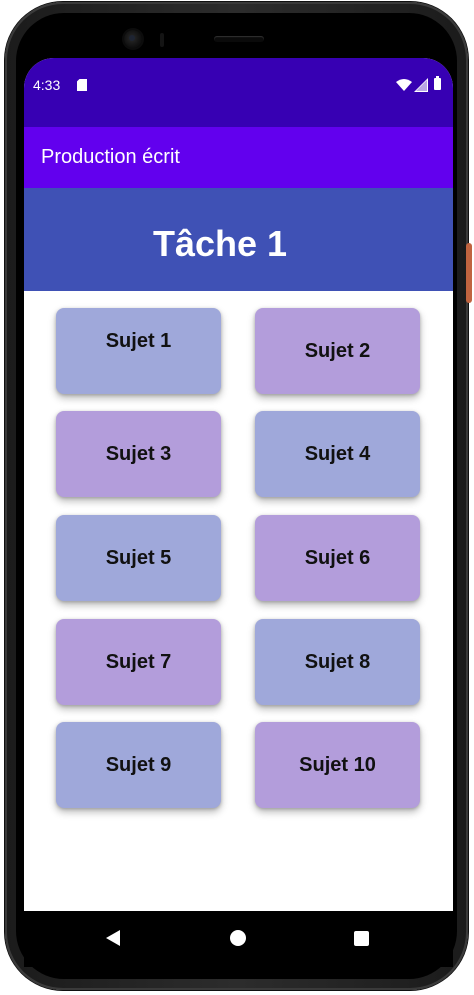 The image size is (474, 995). I want to click on sd-card-icon, so click(82, 85).